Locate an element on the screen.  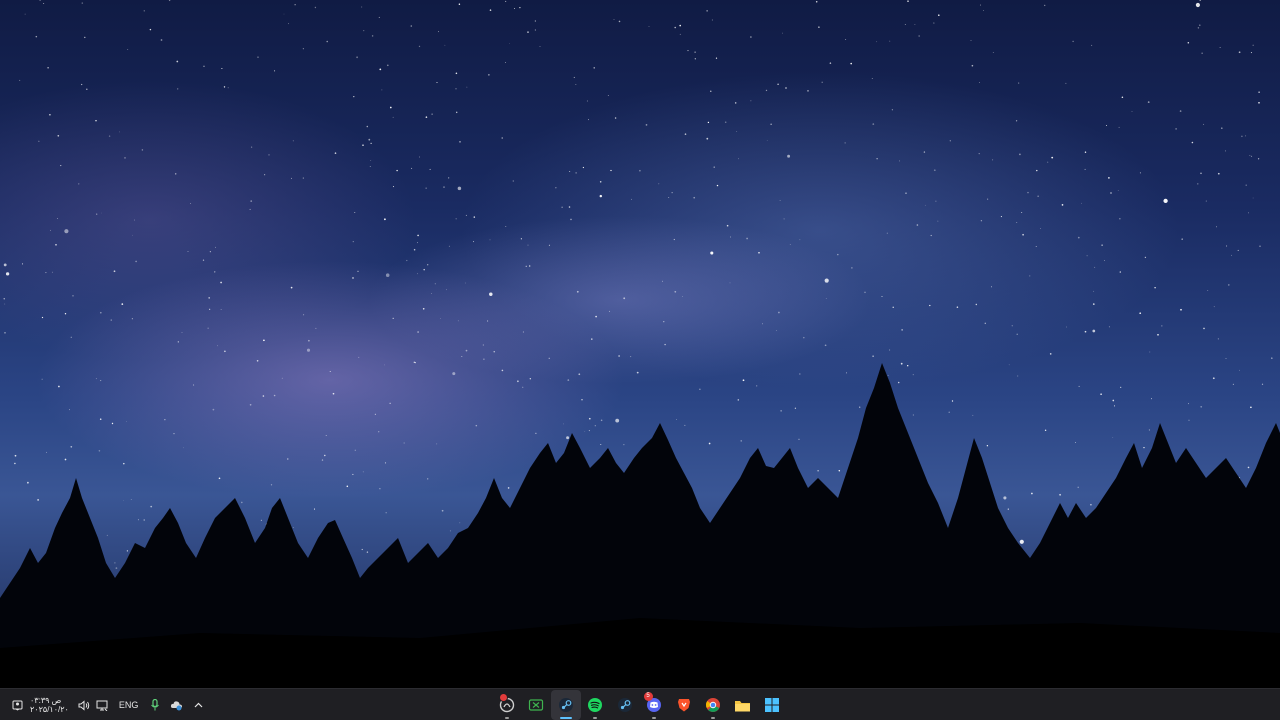
microphone-icon is located at coordinates (155, 704).